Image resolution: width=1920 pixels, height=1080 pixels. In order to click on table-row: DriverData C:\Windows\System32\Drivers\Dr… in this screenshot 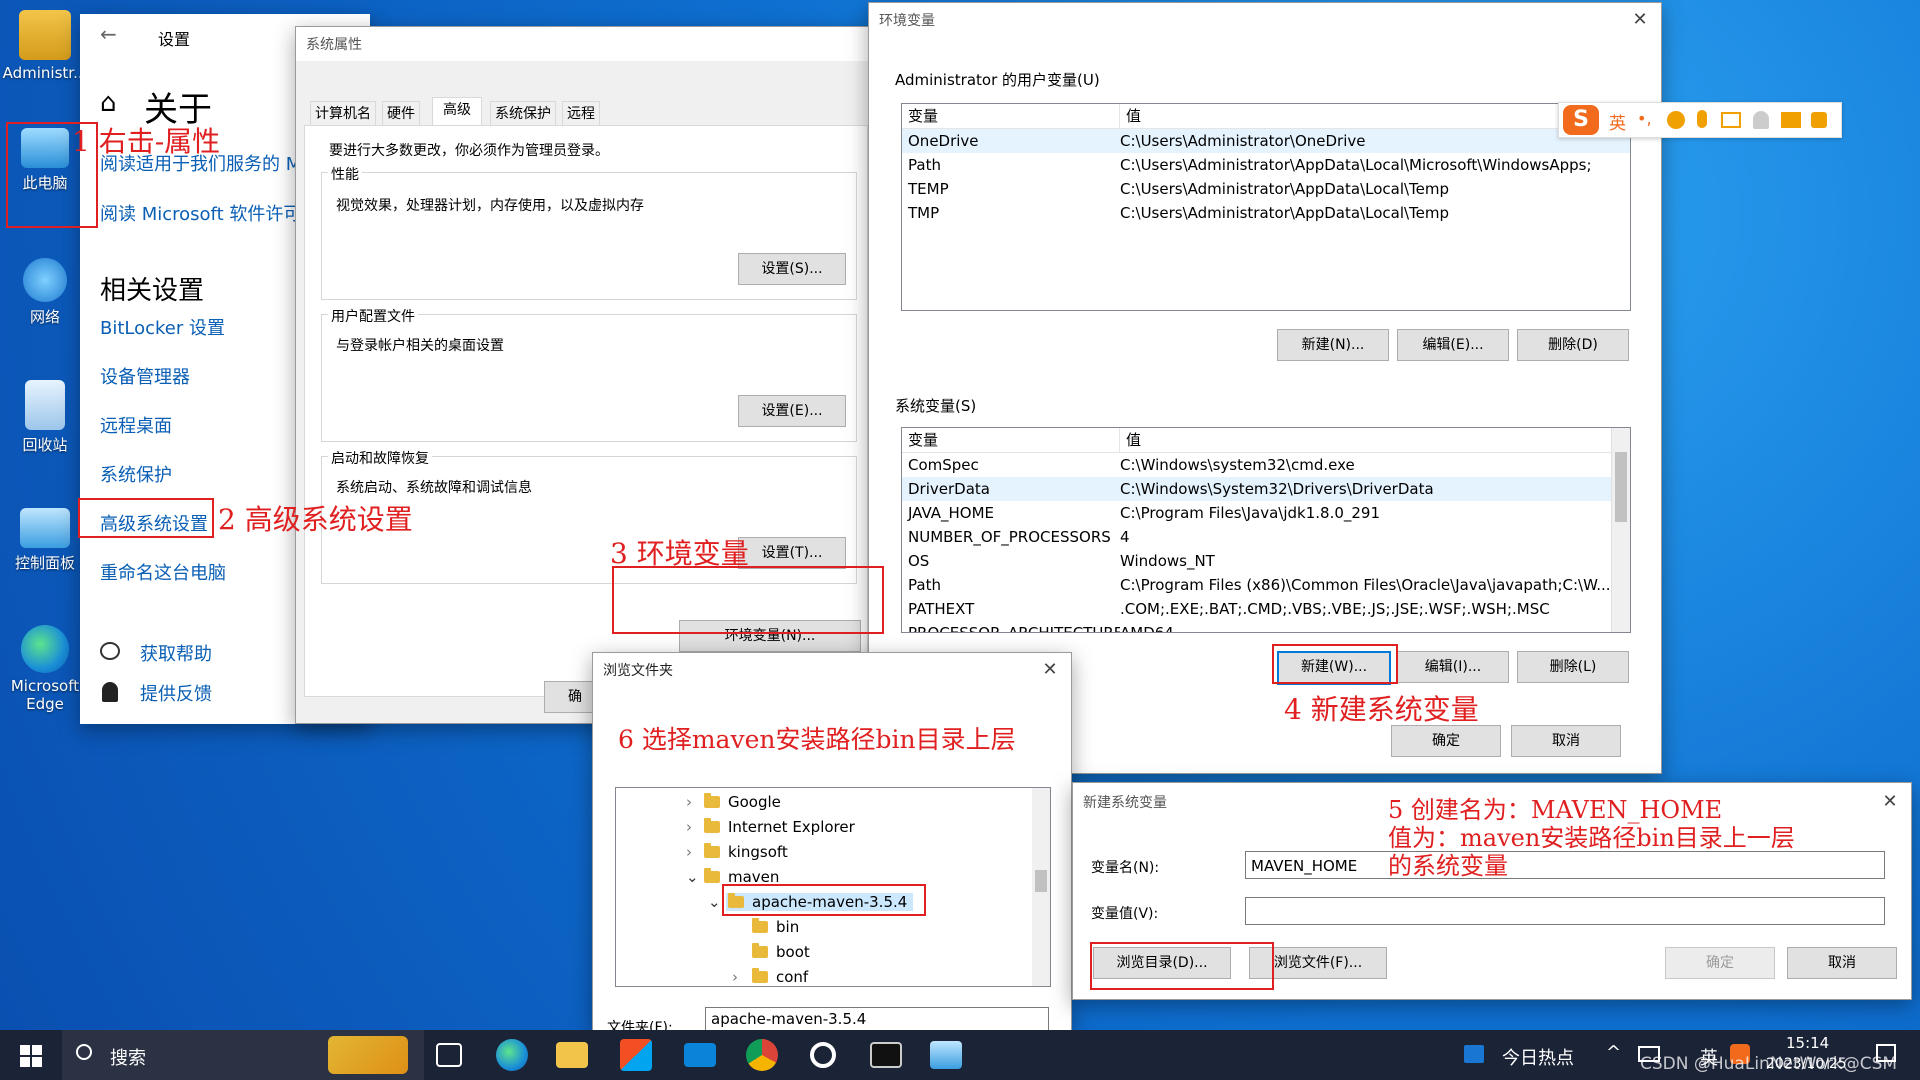, I will do `click(1266, 489)`.